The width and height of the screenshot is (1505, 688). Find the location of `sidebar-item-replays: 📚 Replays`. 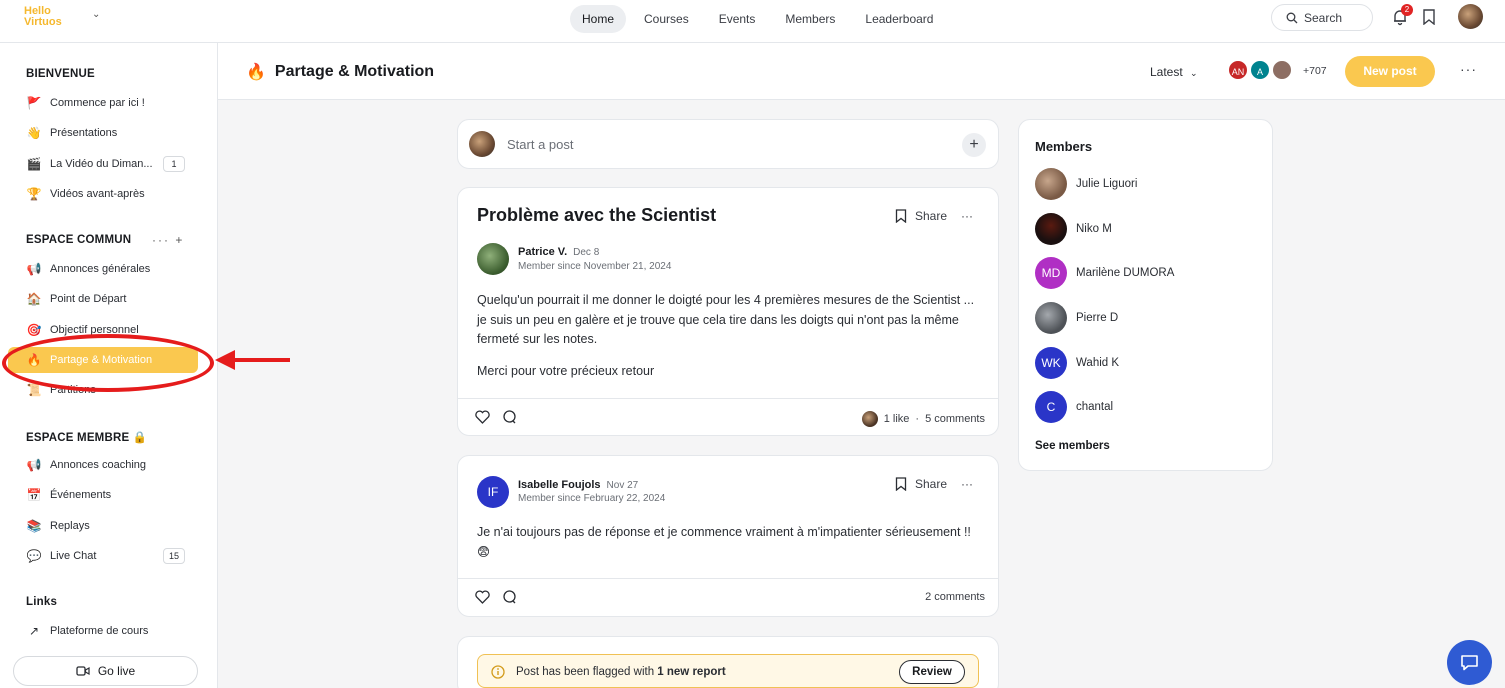

sidebar-item-replays: 📚 Replays is located at coordinates (109, 526).